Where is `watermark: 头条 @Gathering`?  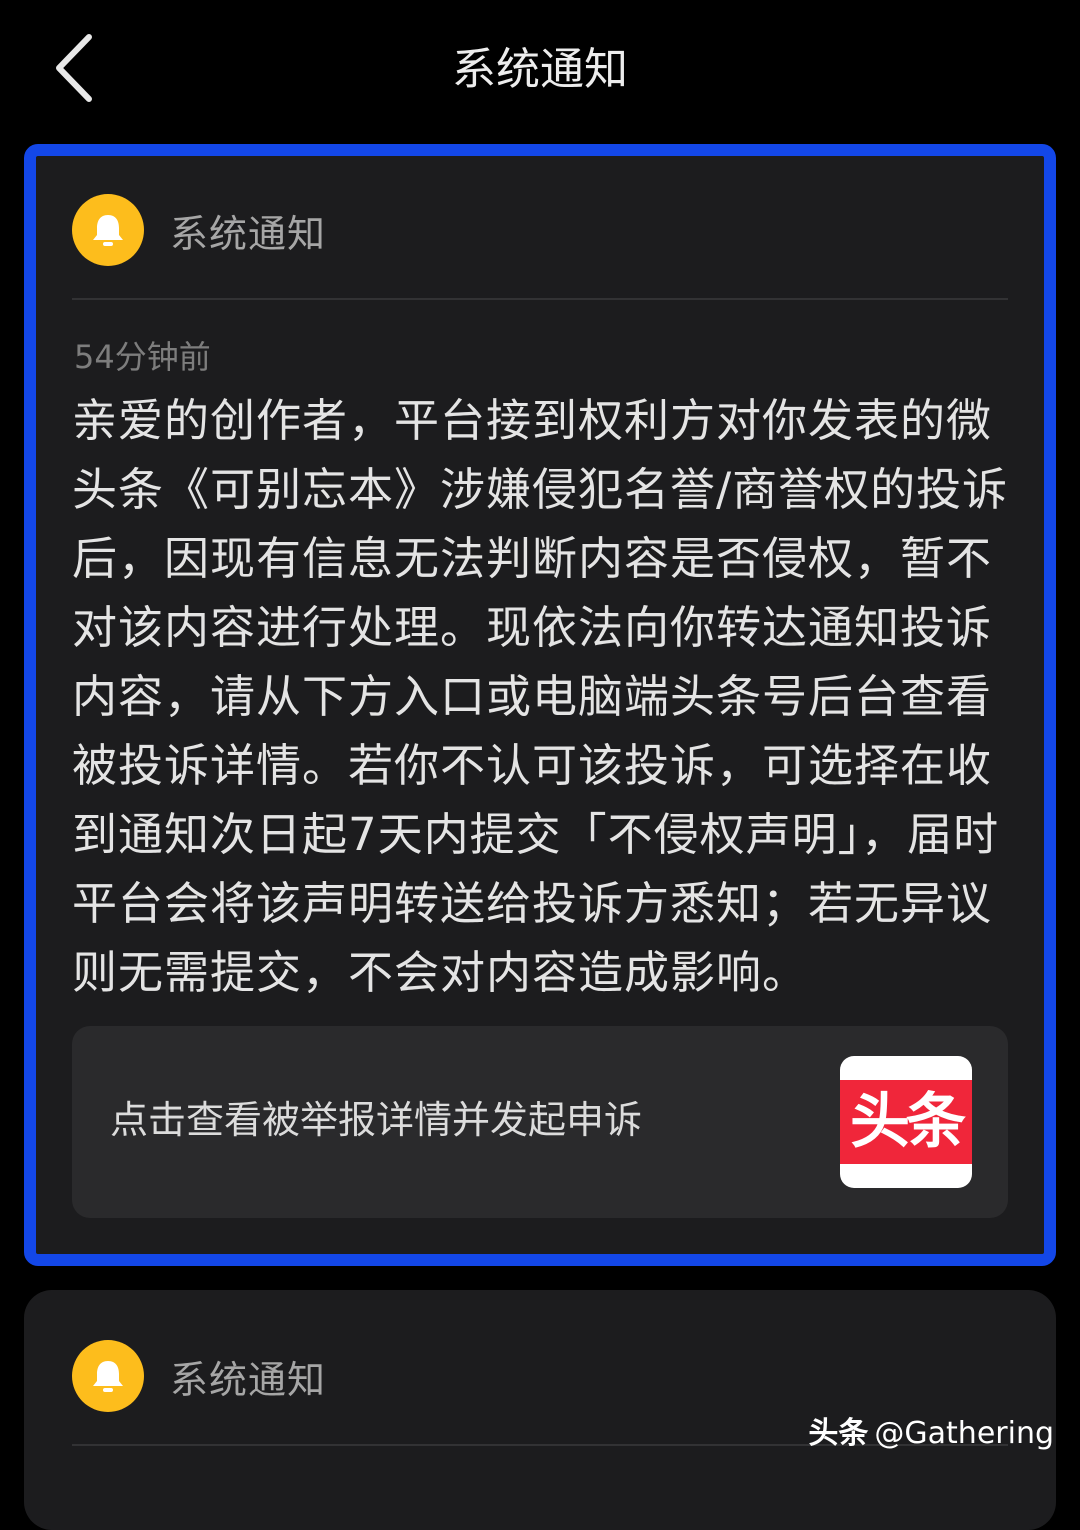 watermark: 头条 @Gathering is located at coordinates (931, 1434).